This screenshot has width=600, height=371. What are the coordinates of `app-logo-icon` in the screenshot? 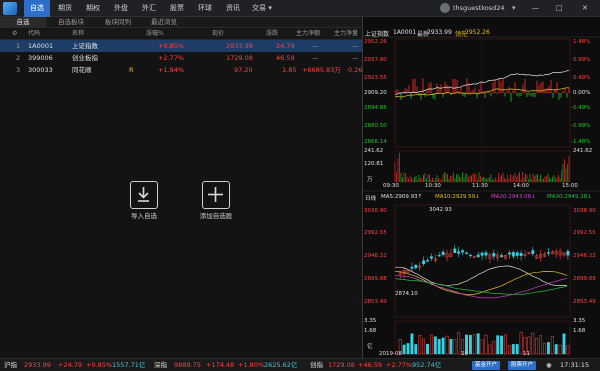 It's located at (10, 8).